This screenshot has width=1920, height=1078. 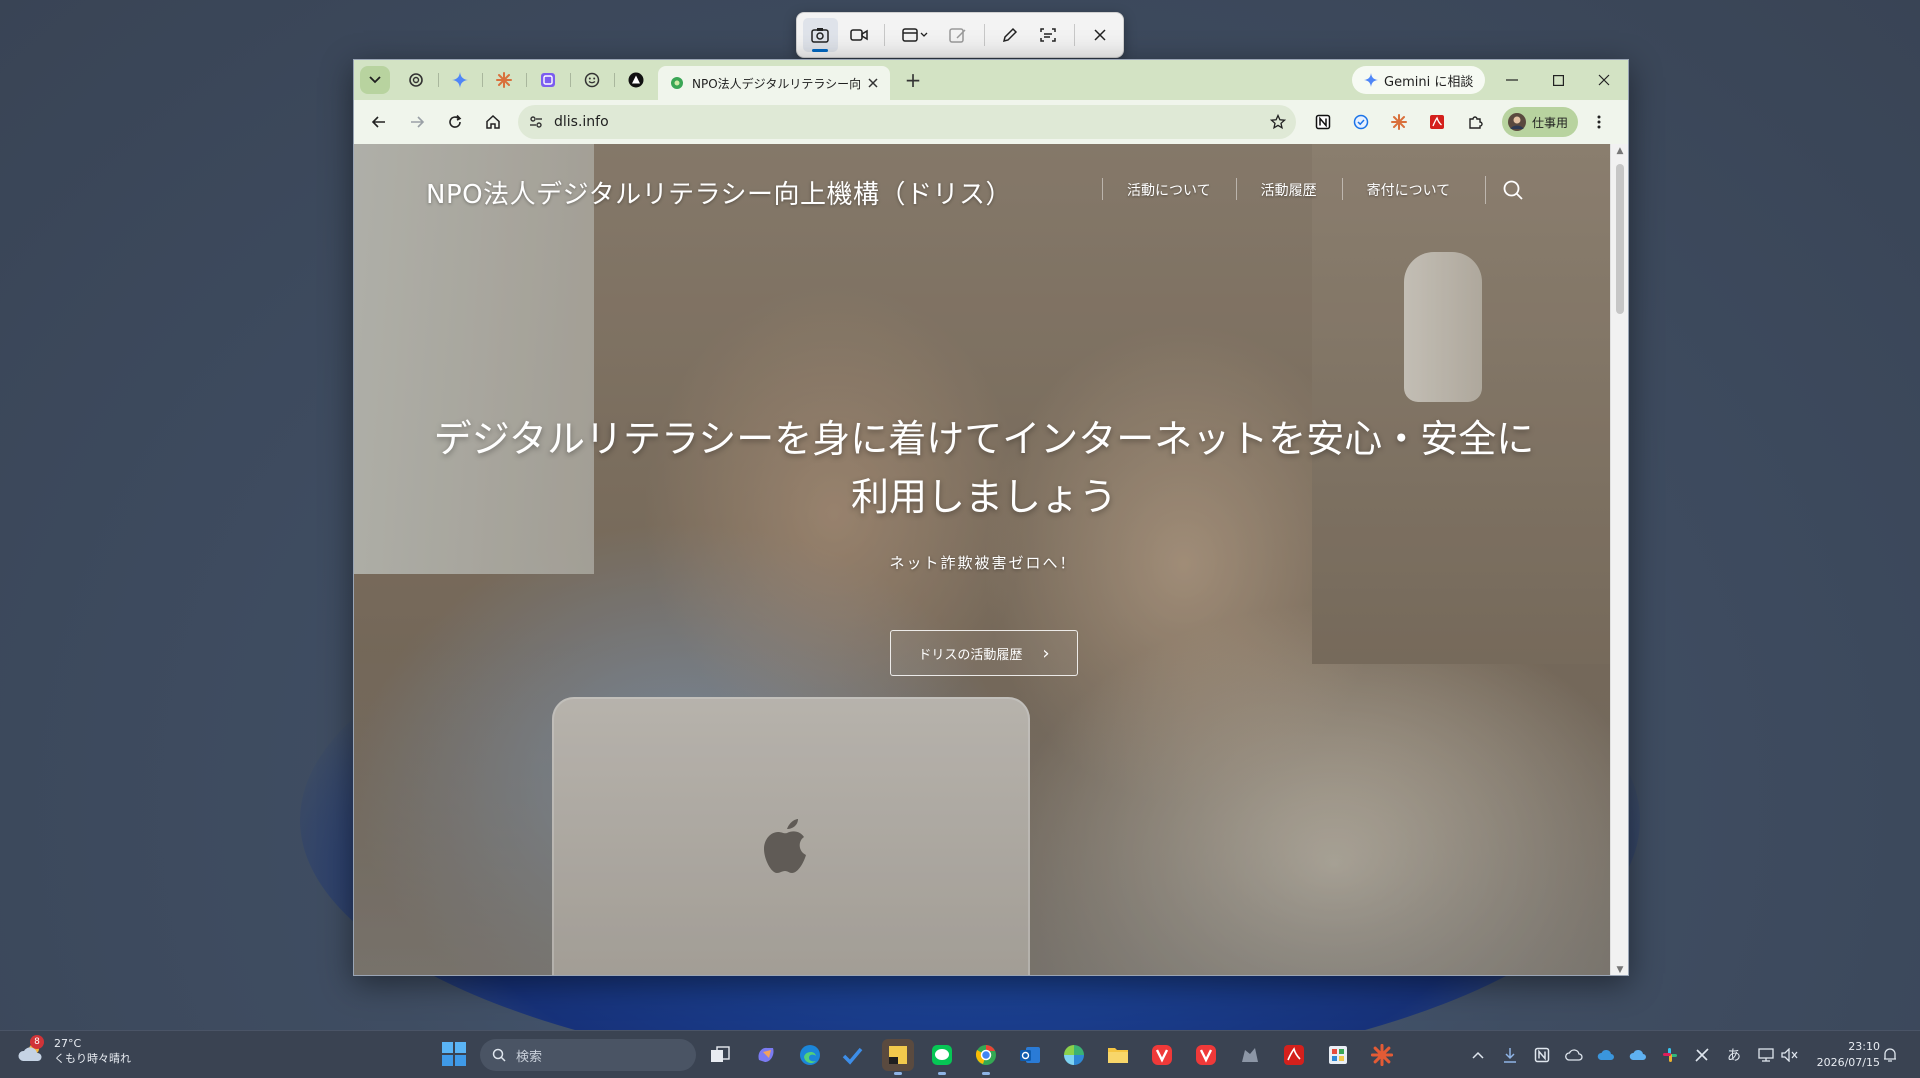 What do you see at coordinates (1429, 82) in the screenshot?
I see `gemini-button-label: Gemini に相談` at bounding box center [1429, 82].